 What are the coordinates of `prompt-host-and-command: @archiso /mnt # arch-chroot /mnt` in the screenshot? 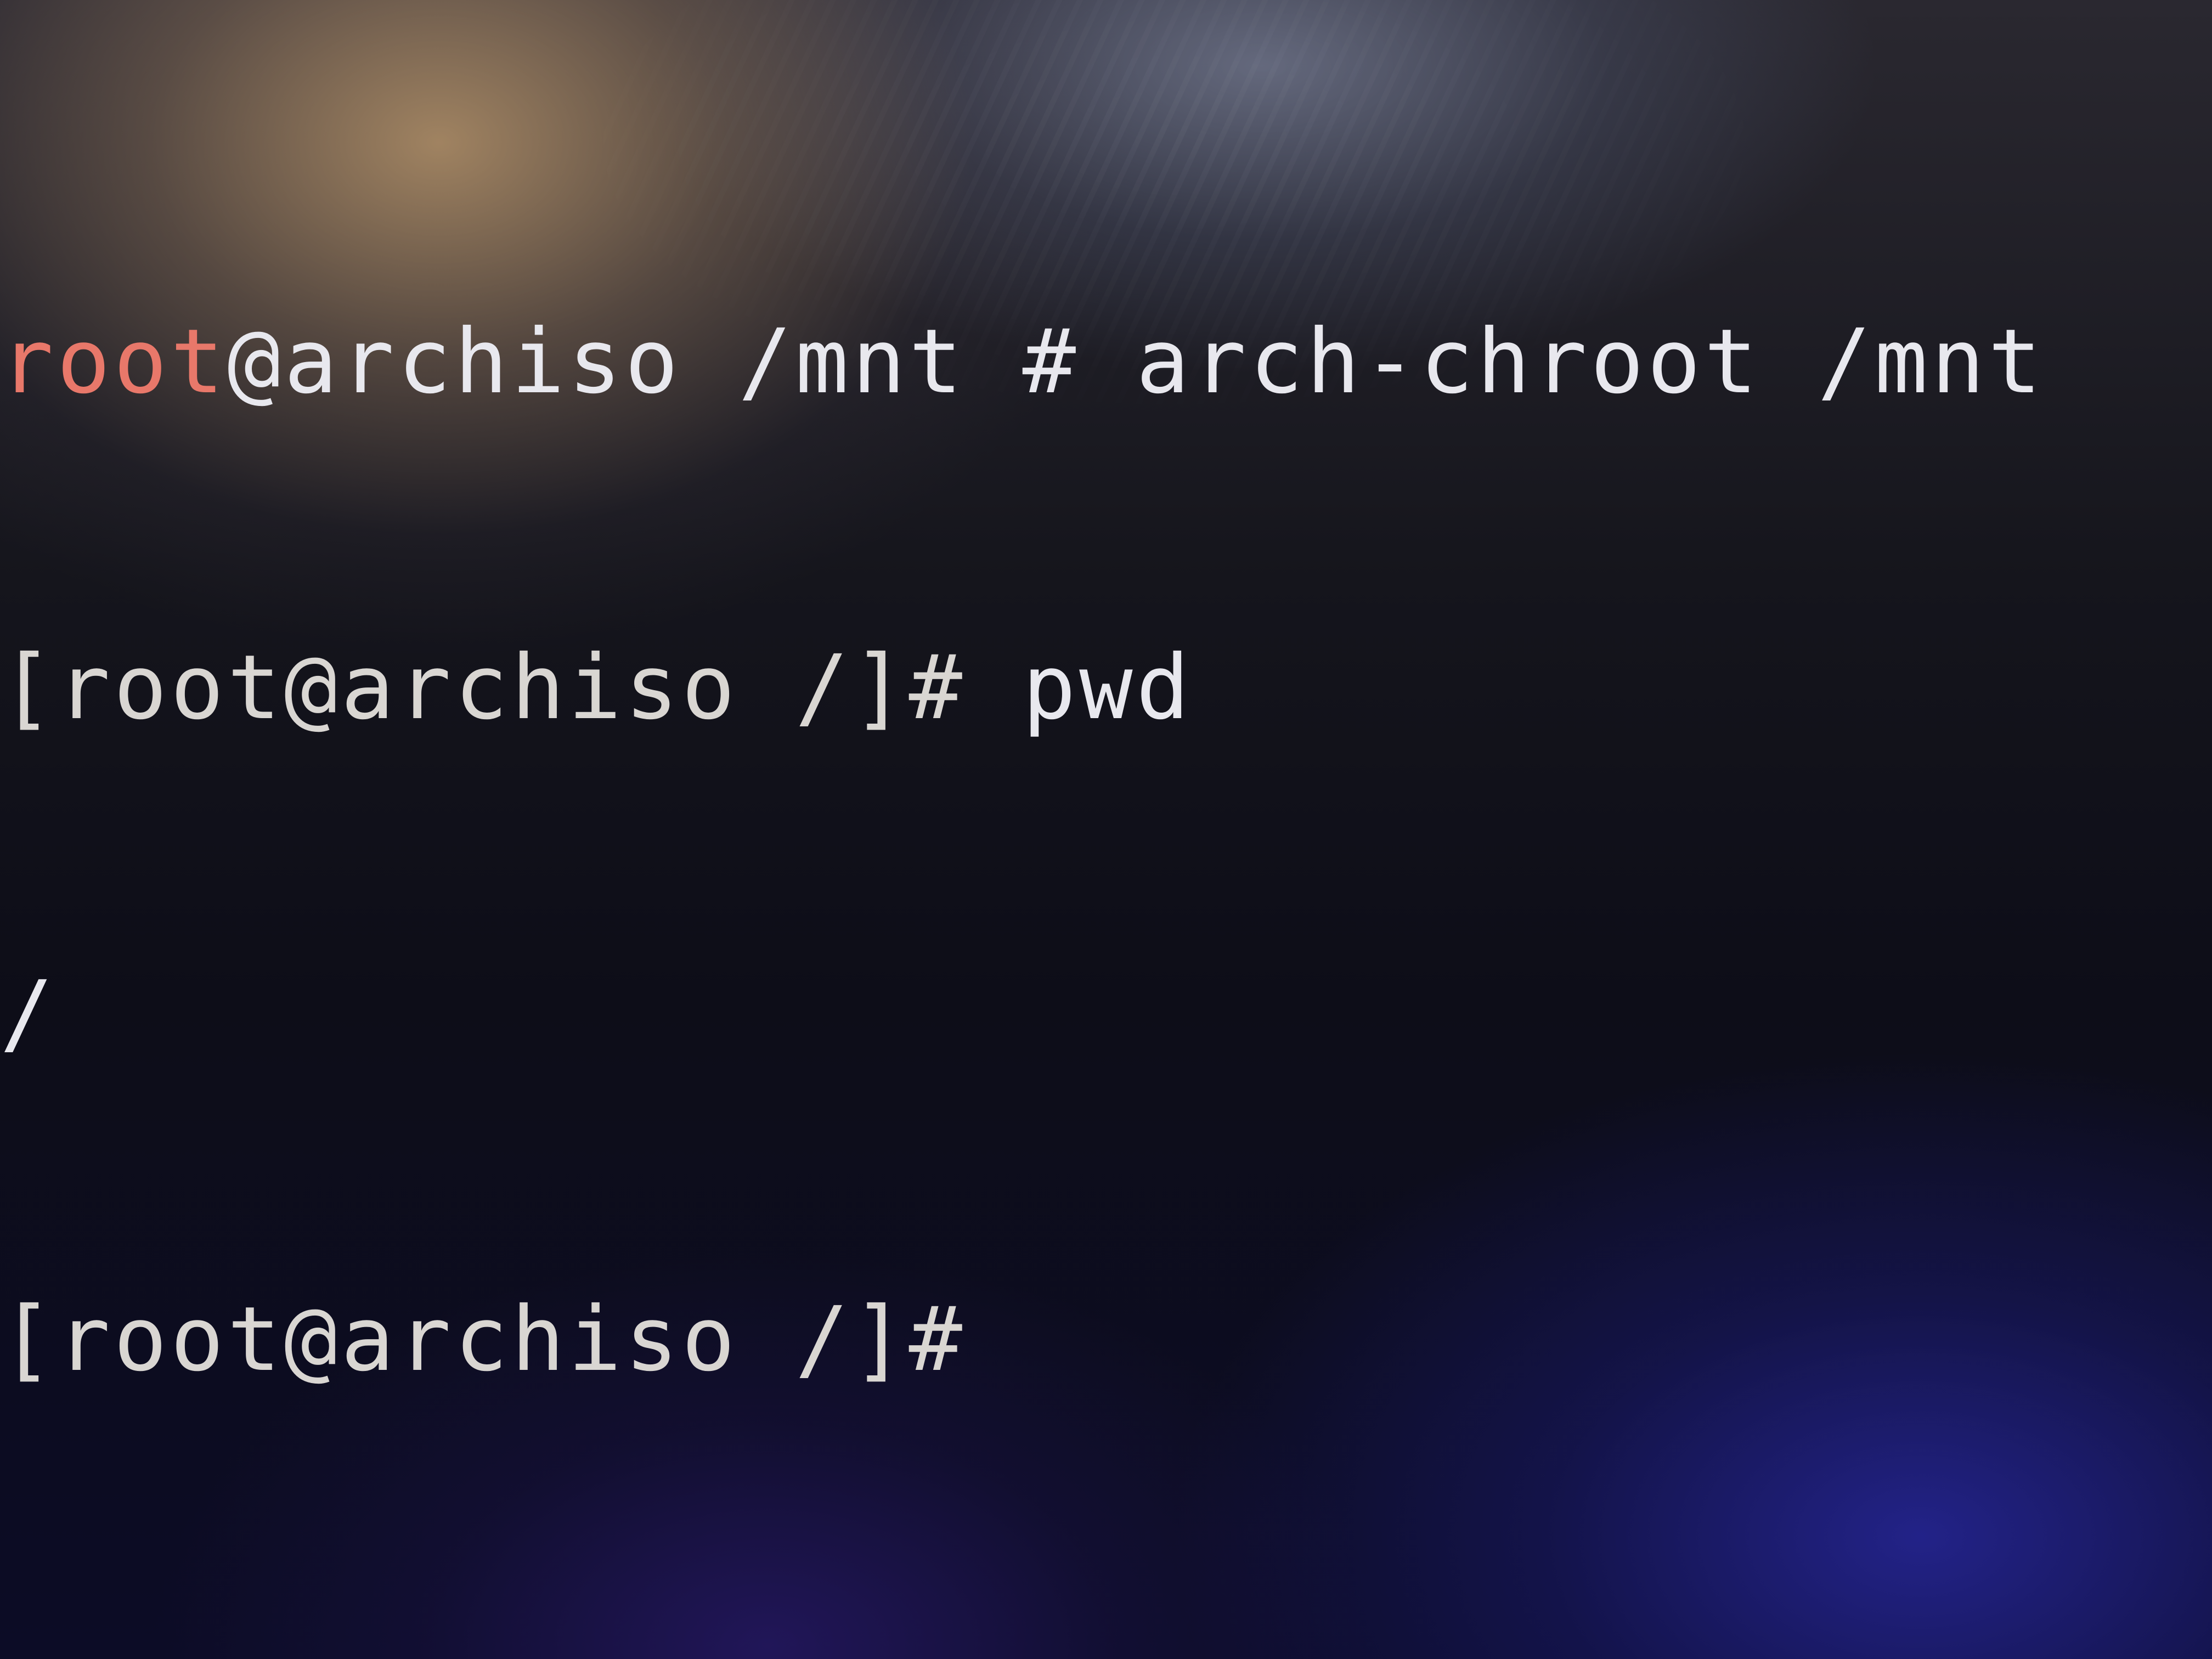 It's located at (1136, 362).